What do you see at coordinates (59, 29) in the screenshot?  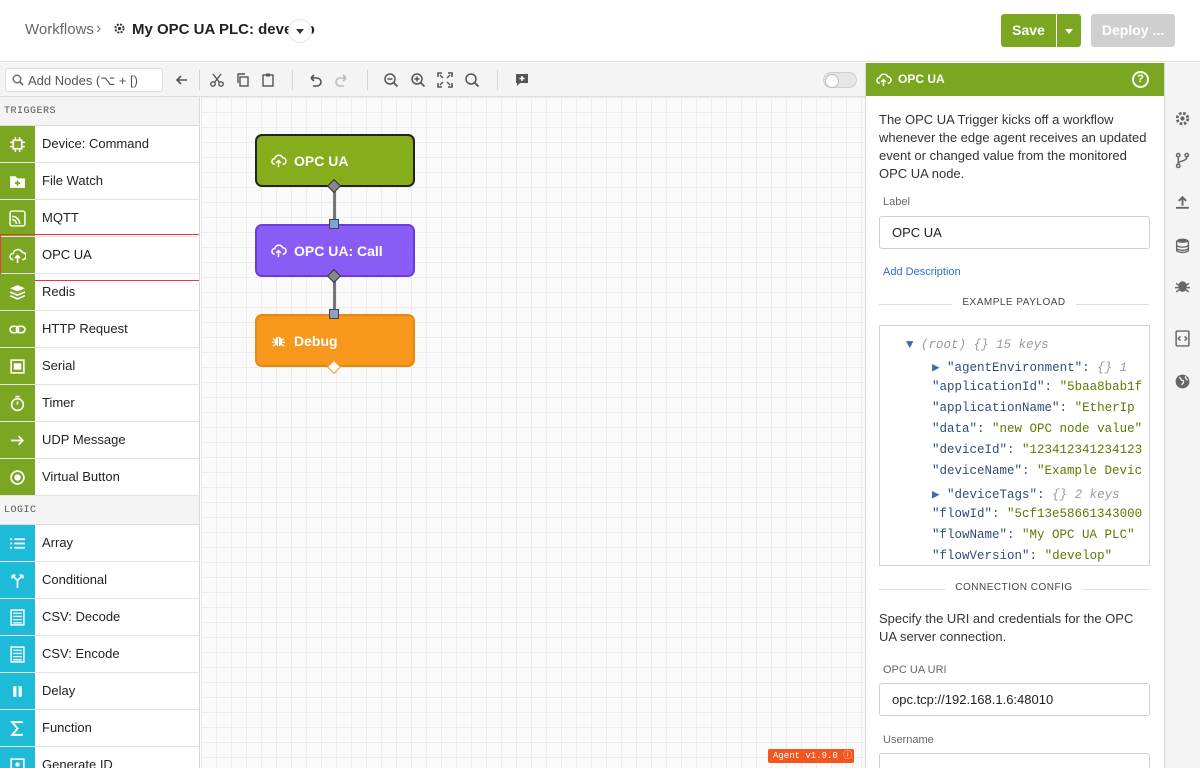 I see `breadcrumb-workflows: Workflows` at bounding box center [59, 29].